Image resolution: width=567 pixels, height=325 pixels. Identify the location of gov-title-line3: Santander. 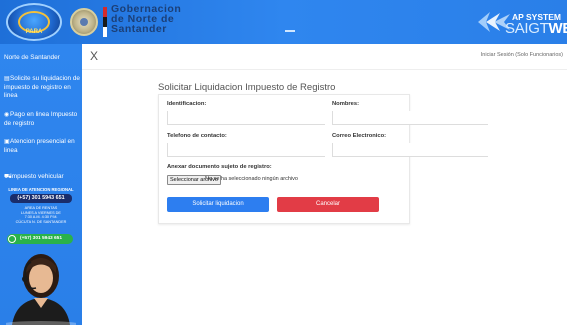
(139, 29).